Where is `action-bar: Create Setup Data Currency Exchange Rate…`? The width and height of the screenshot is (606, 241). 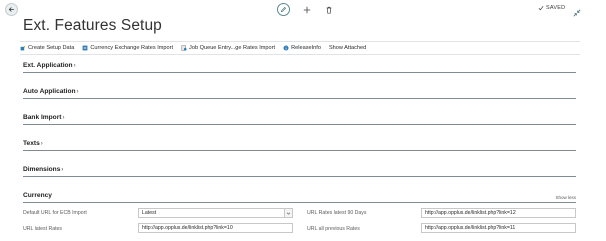
action-bar: Create Setup Data Currency Exchange Rate… is located at coordinates (300, 48).